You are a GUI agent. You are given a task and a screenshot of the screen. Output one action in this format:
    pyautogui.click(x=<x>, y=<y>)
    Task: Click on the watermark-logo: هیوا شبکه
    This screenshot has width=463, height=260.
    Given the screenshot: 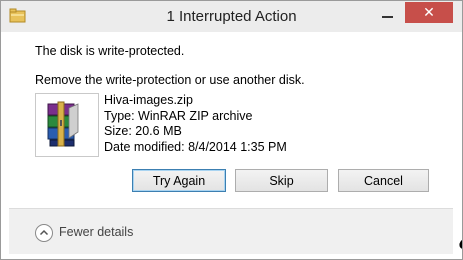 What is the action you would take?
    pyautogui.click(x=459, y=237)
    